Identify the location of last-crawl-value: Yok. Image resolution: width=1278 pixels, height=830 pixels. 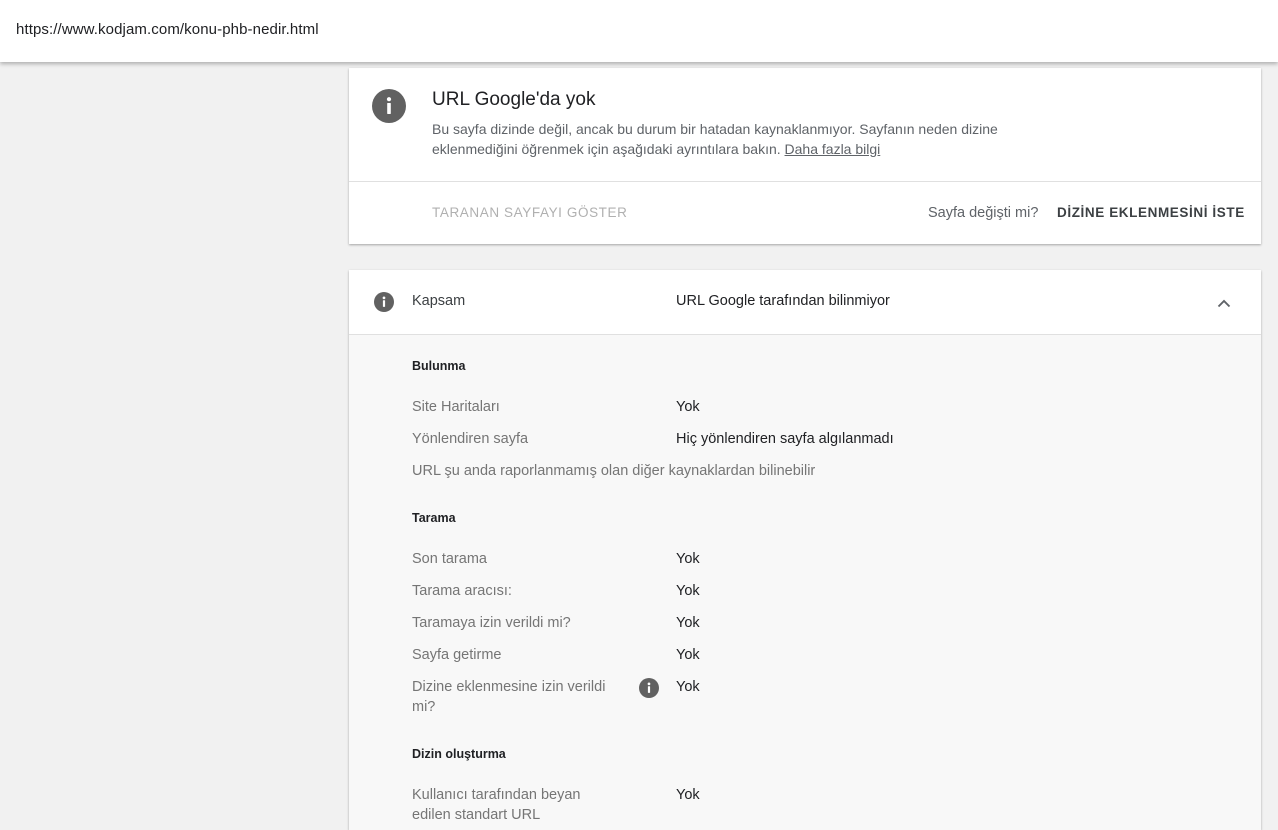
(688, 559).